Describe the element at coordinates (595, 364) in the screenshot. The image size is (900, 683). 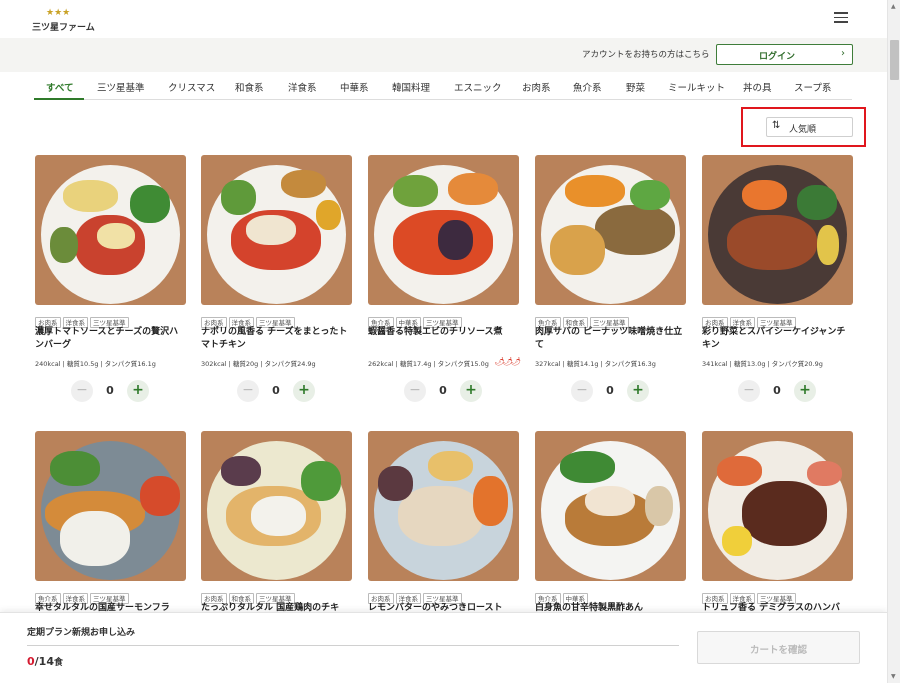
I see `product-nutrition: 327kcal | 糖質14.1g | タンパク質16.3g` at that location.